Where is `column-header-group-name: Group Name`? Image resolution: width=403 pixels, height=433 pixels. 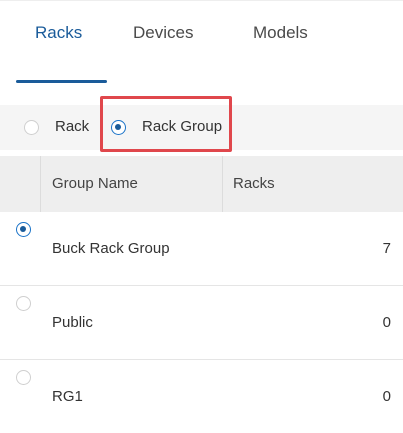
column-header-group-name: Group Name is located at coordinates (95, 183).